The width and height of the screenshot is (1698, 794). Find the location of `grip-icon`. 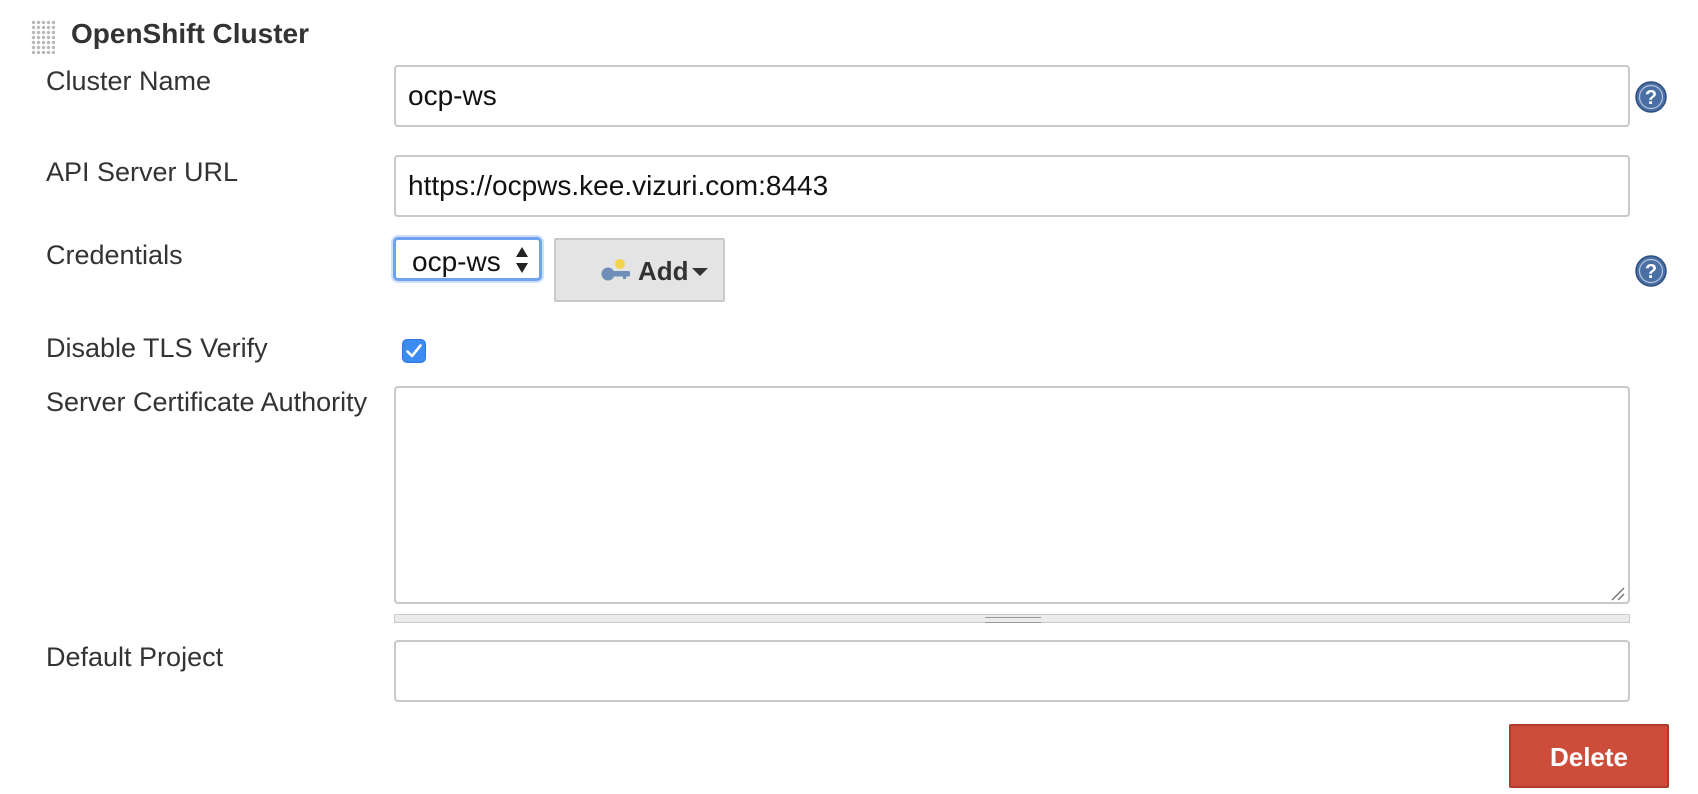

grip-icon is located at coordinates (1013, 620).